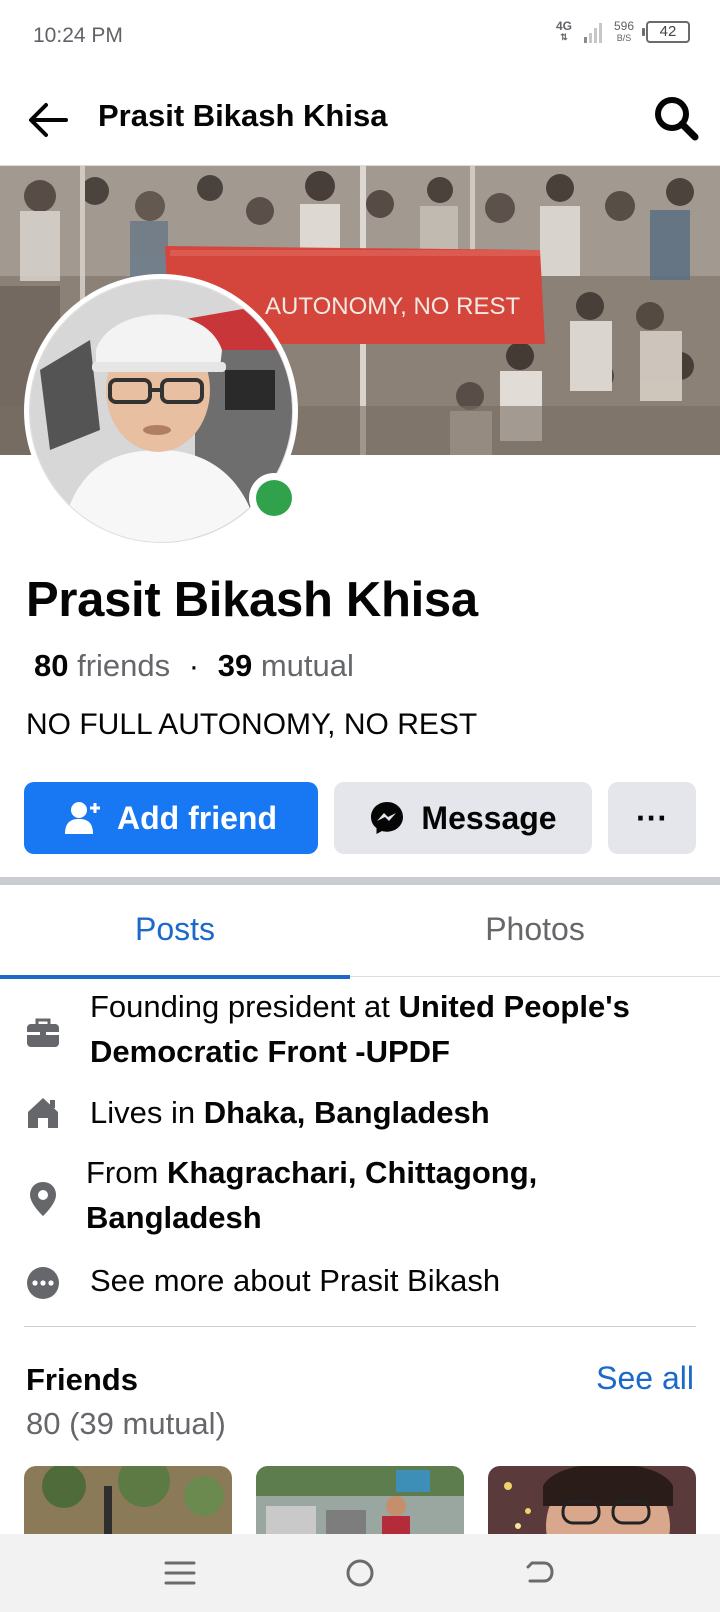  What do you see at coordinates (43, 1199) in the screenshot?
I see `location-pin-icon` at bounding box center [43, 1199].